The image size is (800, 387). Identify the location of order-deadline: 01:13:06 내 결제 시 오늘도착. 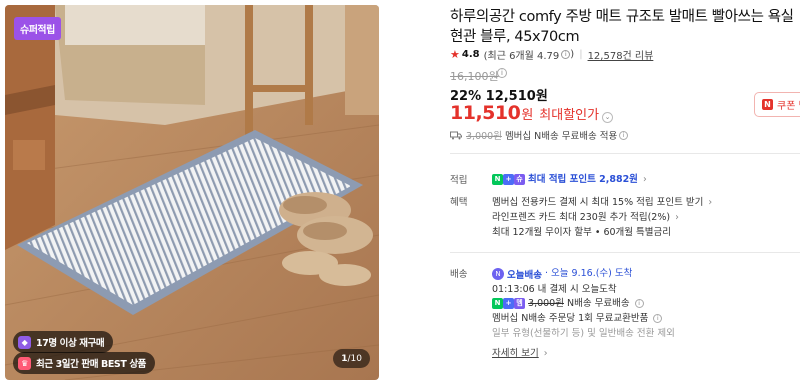
(554, 289).